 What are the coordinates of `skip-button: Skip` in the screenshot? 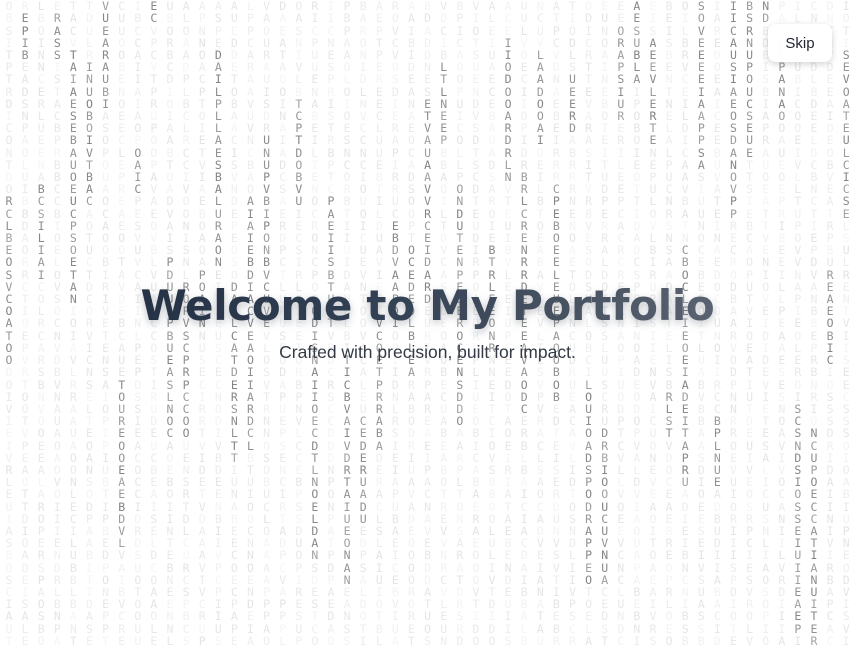 It's located at (800, 43).